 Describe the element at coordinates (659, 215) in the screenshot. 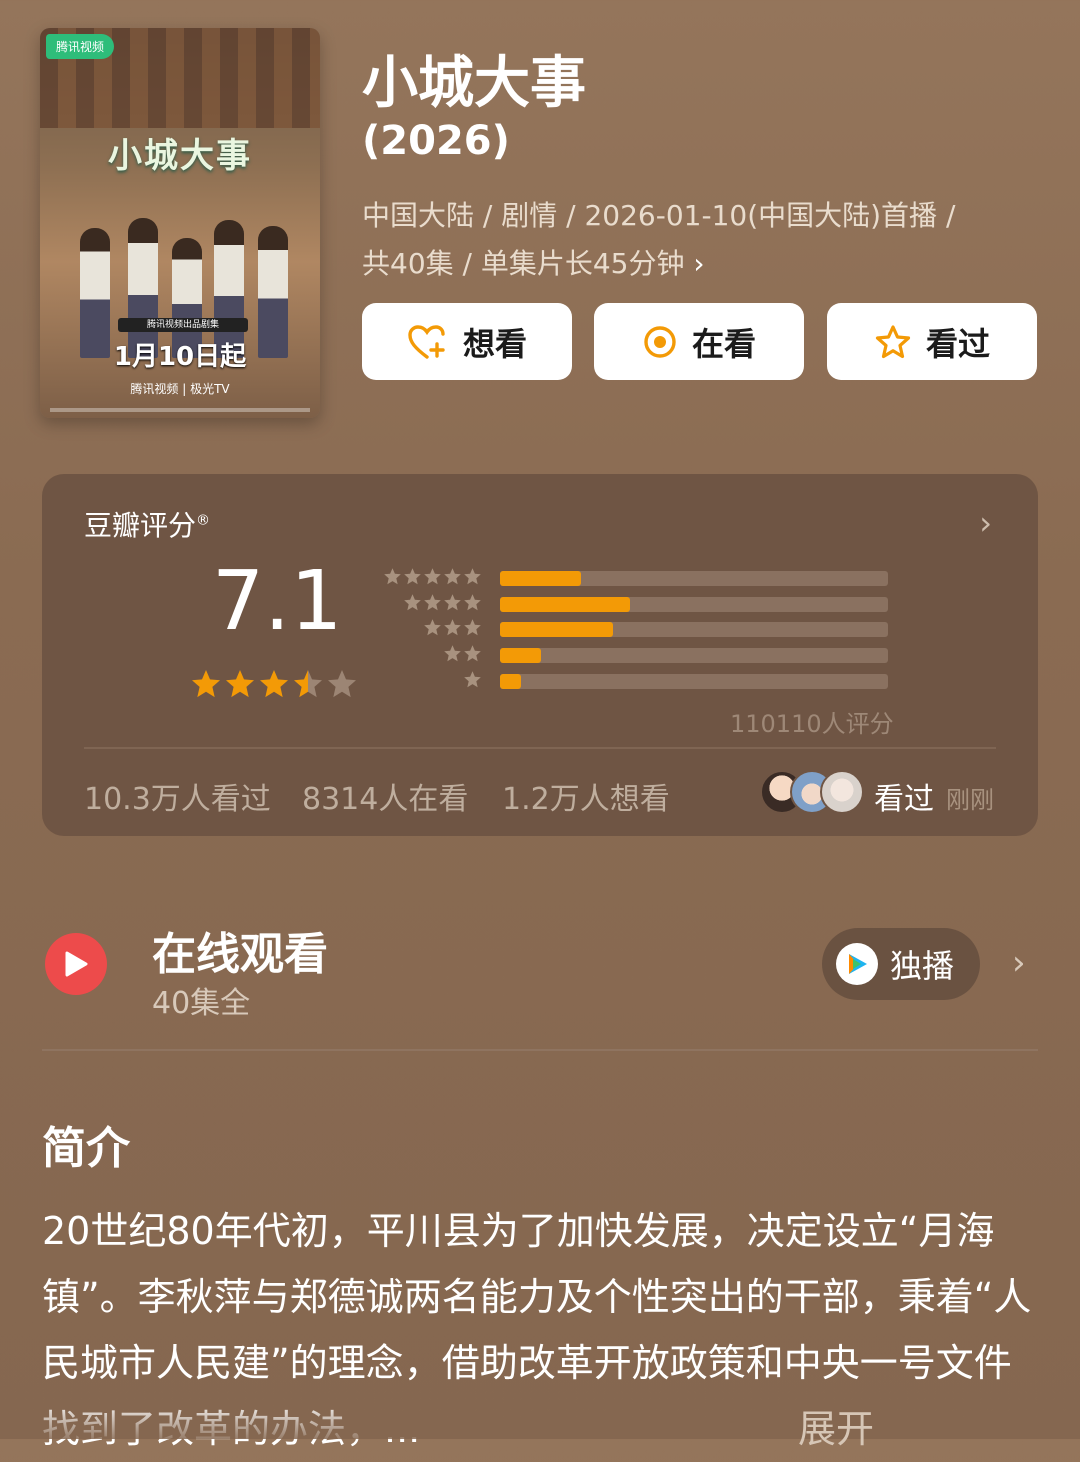

I see `meta-line-1: 中国大陆 / 剧情 / 2026-01-10(中国大陆)首播 /` at that location.